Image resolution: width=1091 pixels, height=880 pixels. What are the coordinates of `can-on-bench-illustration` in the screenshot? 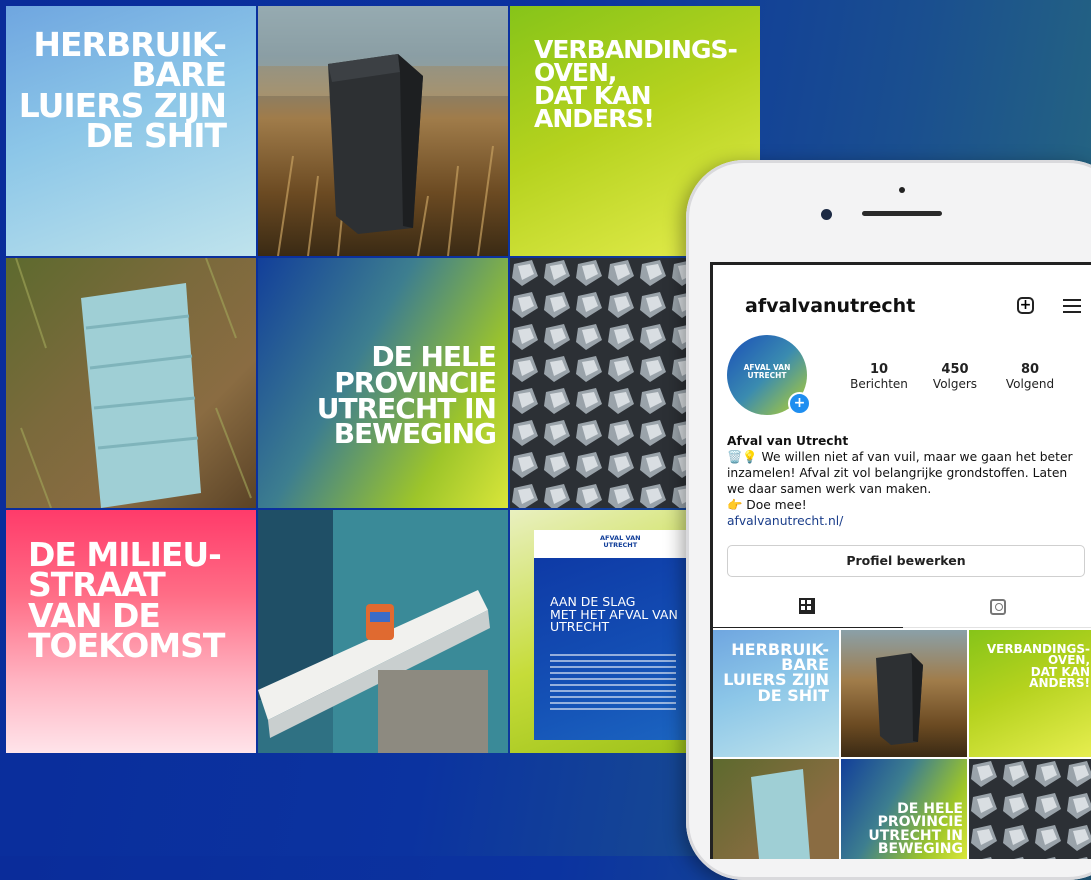 It's located at (383, 631).